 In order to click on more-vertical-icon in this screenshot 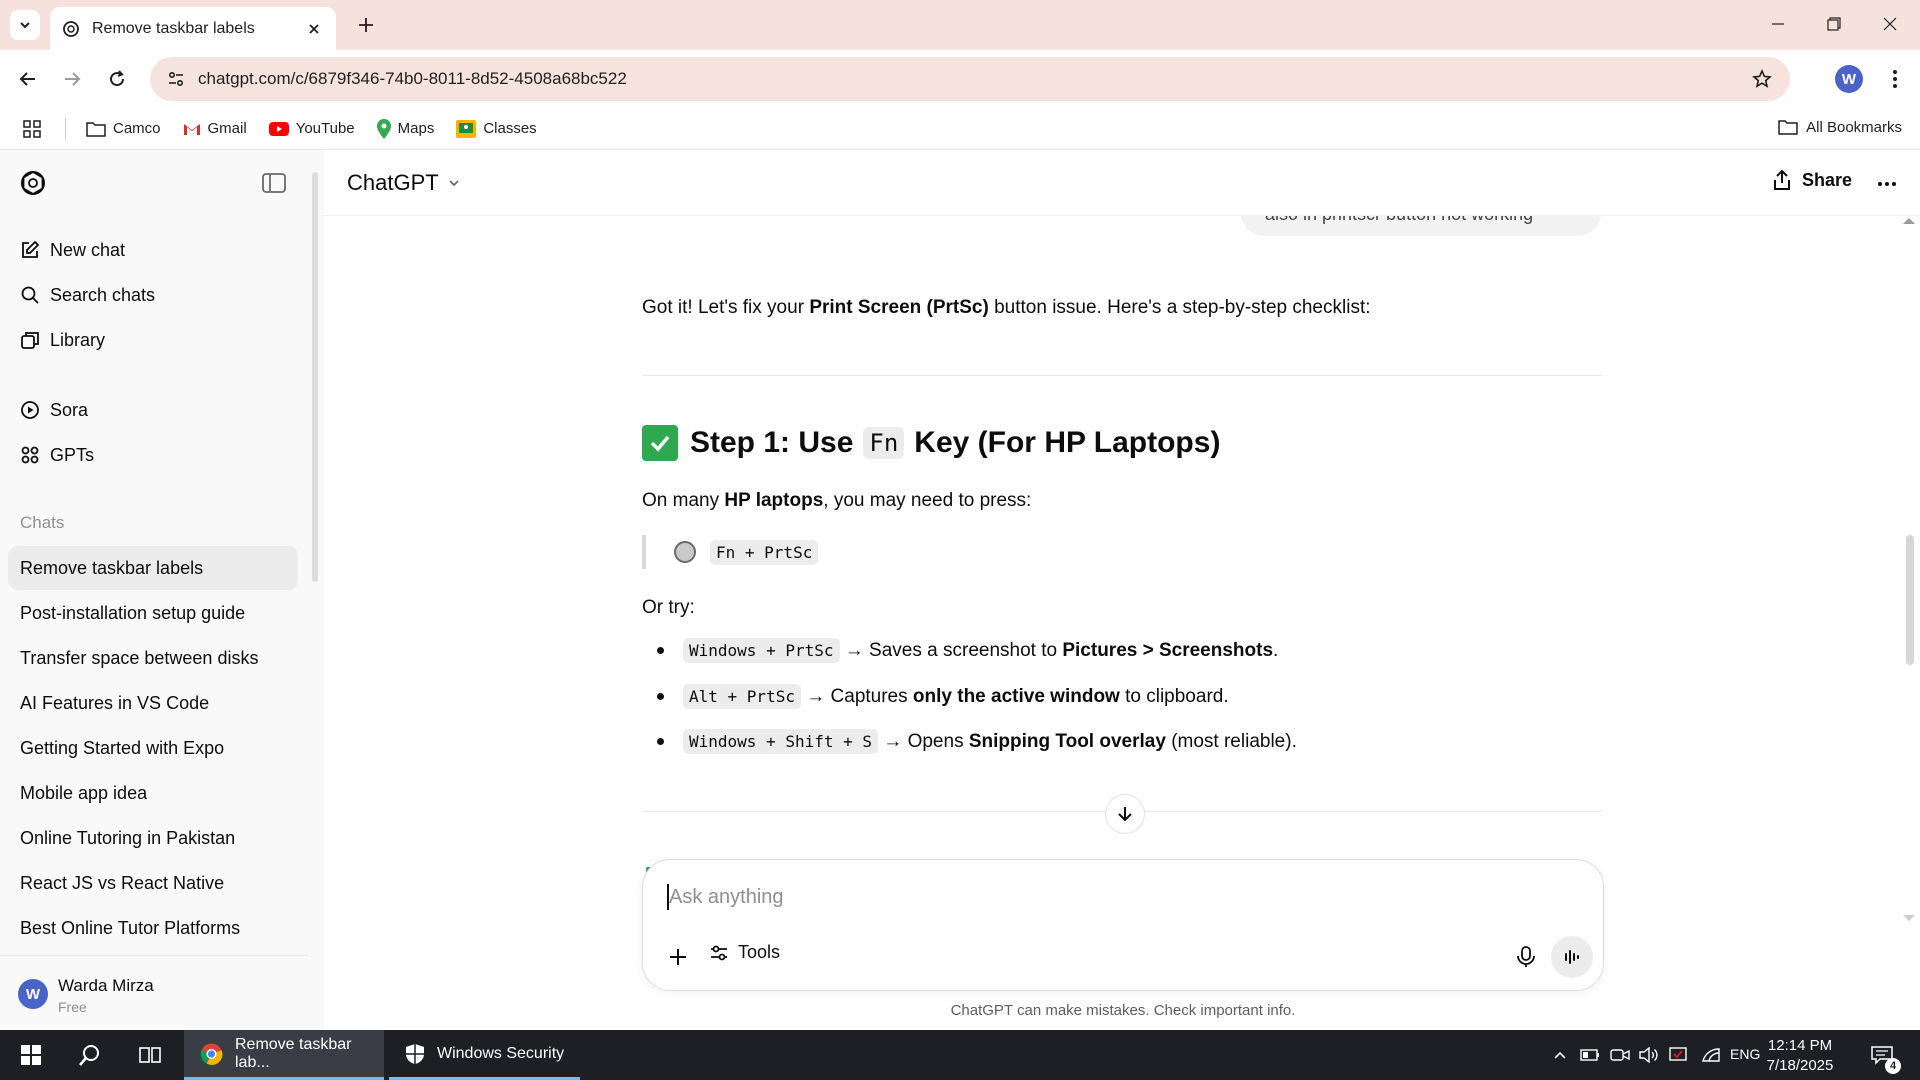, I will do `click(1895, 79)`.